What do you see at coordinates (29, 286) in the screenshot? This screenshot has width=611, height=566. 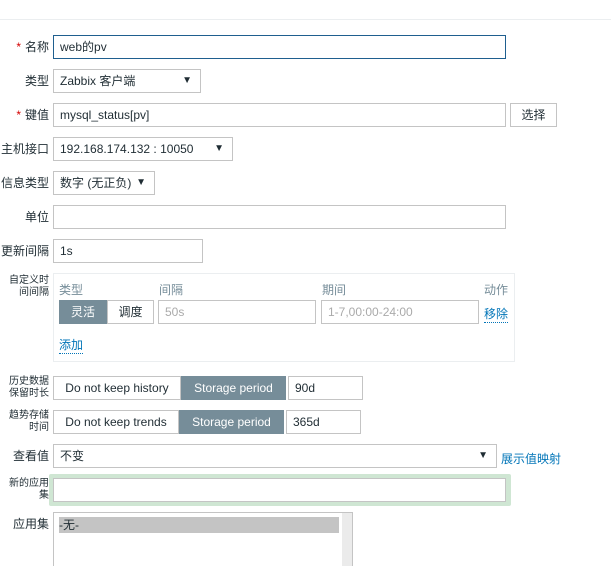 I see `custom-intervals-label: 自定义时间间隔` at bounding box center [29, 286].